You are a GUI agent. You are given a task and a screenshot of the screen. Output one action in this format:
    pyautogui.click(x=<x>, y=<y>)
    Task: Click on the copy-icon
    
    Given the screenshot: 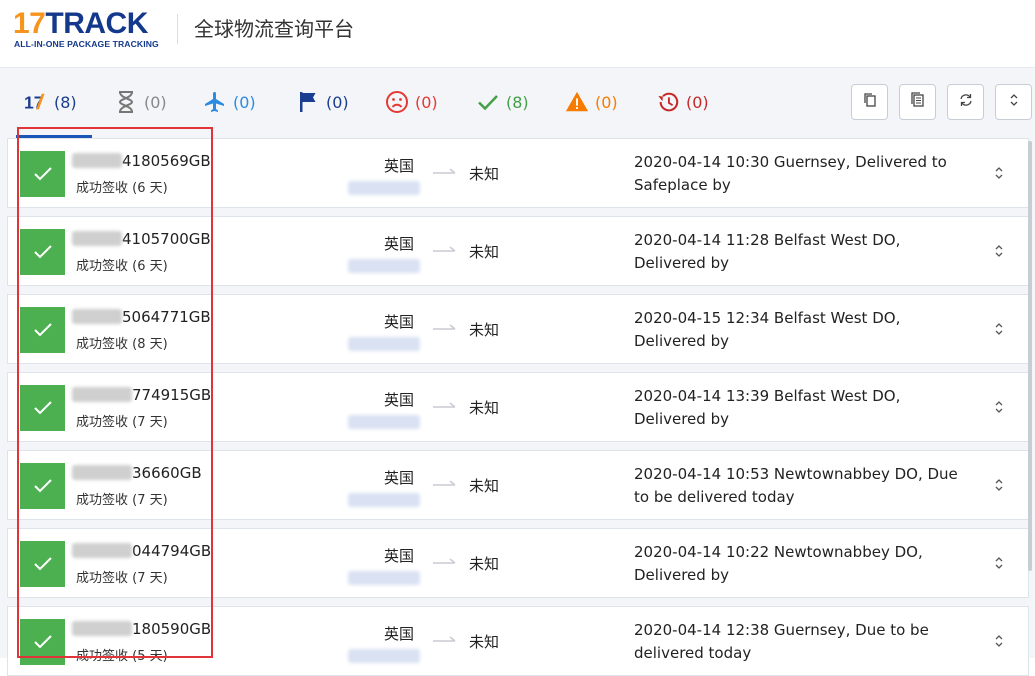 What is the action you would take?
    pyautogui.click(x=870, y=102)
    